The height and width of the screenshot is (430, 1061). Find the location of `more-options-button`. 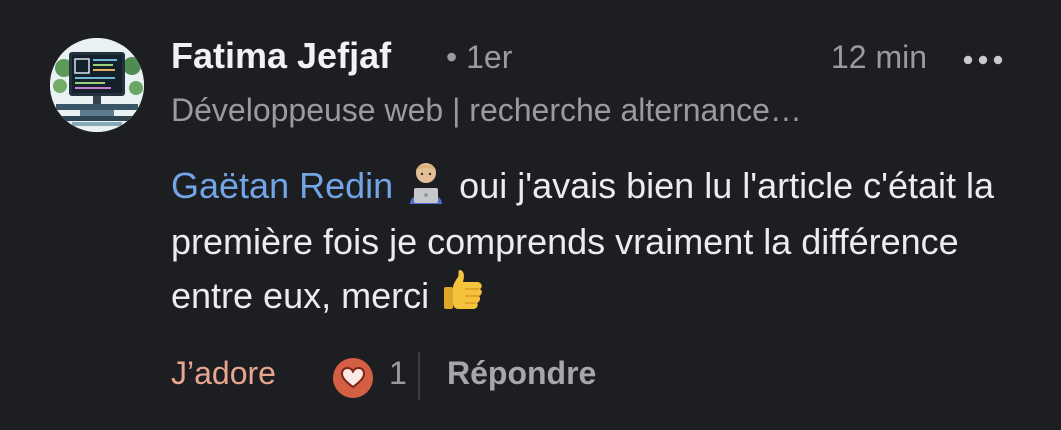

more-options-button is located at coordinates (983, 60).